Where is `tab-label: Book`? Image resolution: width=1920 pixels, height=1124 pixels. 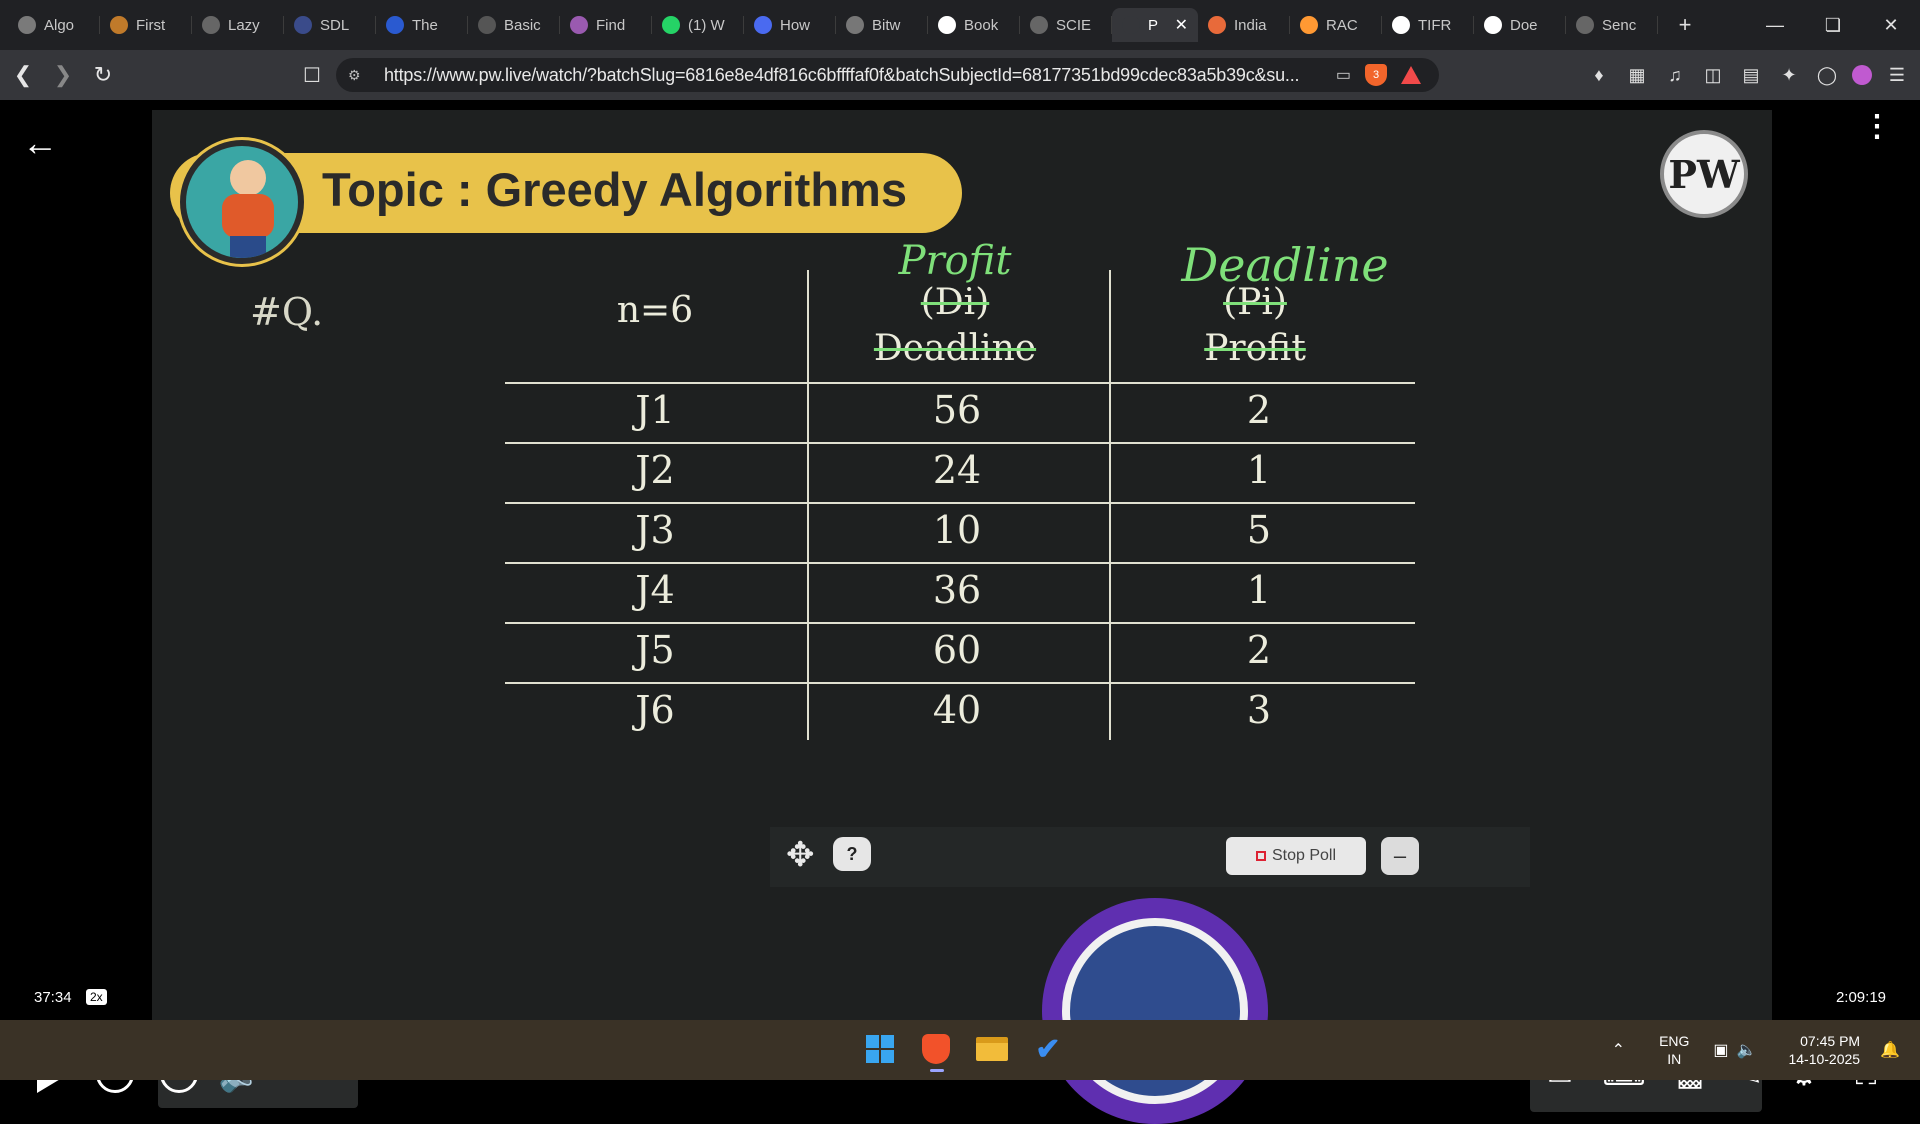 tab-label: Book is located at coordinates (981, 25).